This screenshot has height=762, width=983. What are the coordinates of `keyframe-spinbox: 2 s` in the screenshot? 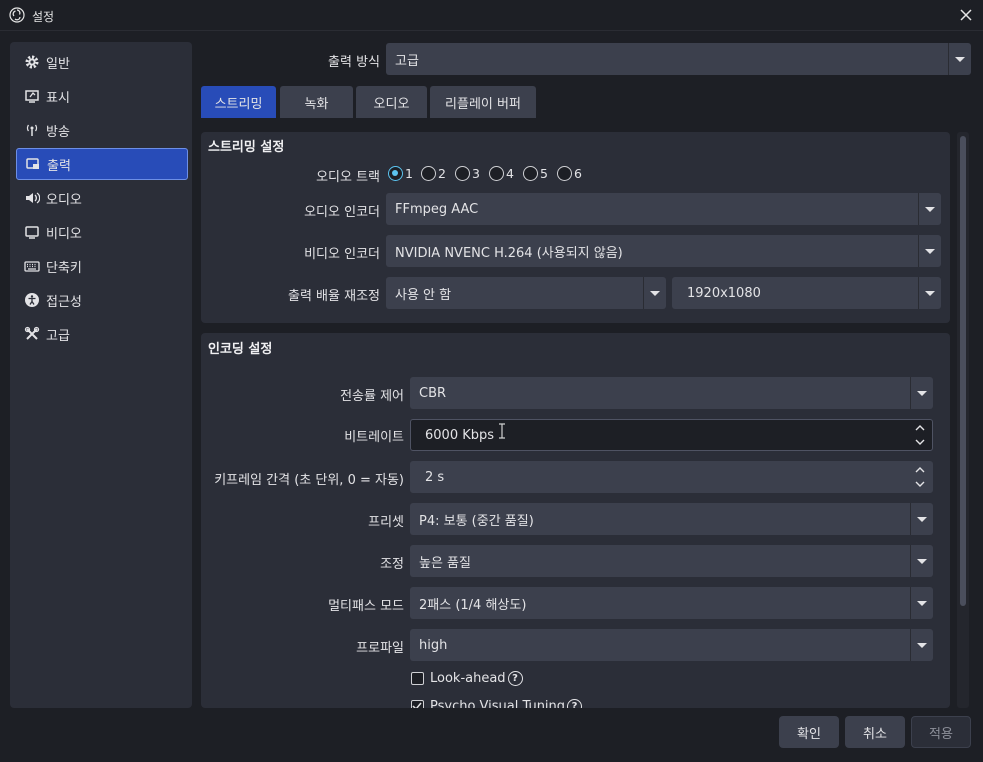 It's located at (671, 477).